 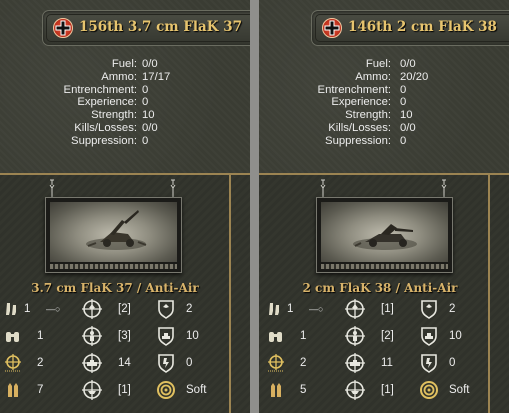 I want to click on hard-attack-value: 14, so click(x=124, y=363).